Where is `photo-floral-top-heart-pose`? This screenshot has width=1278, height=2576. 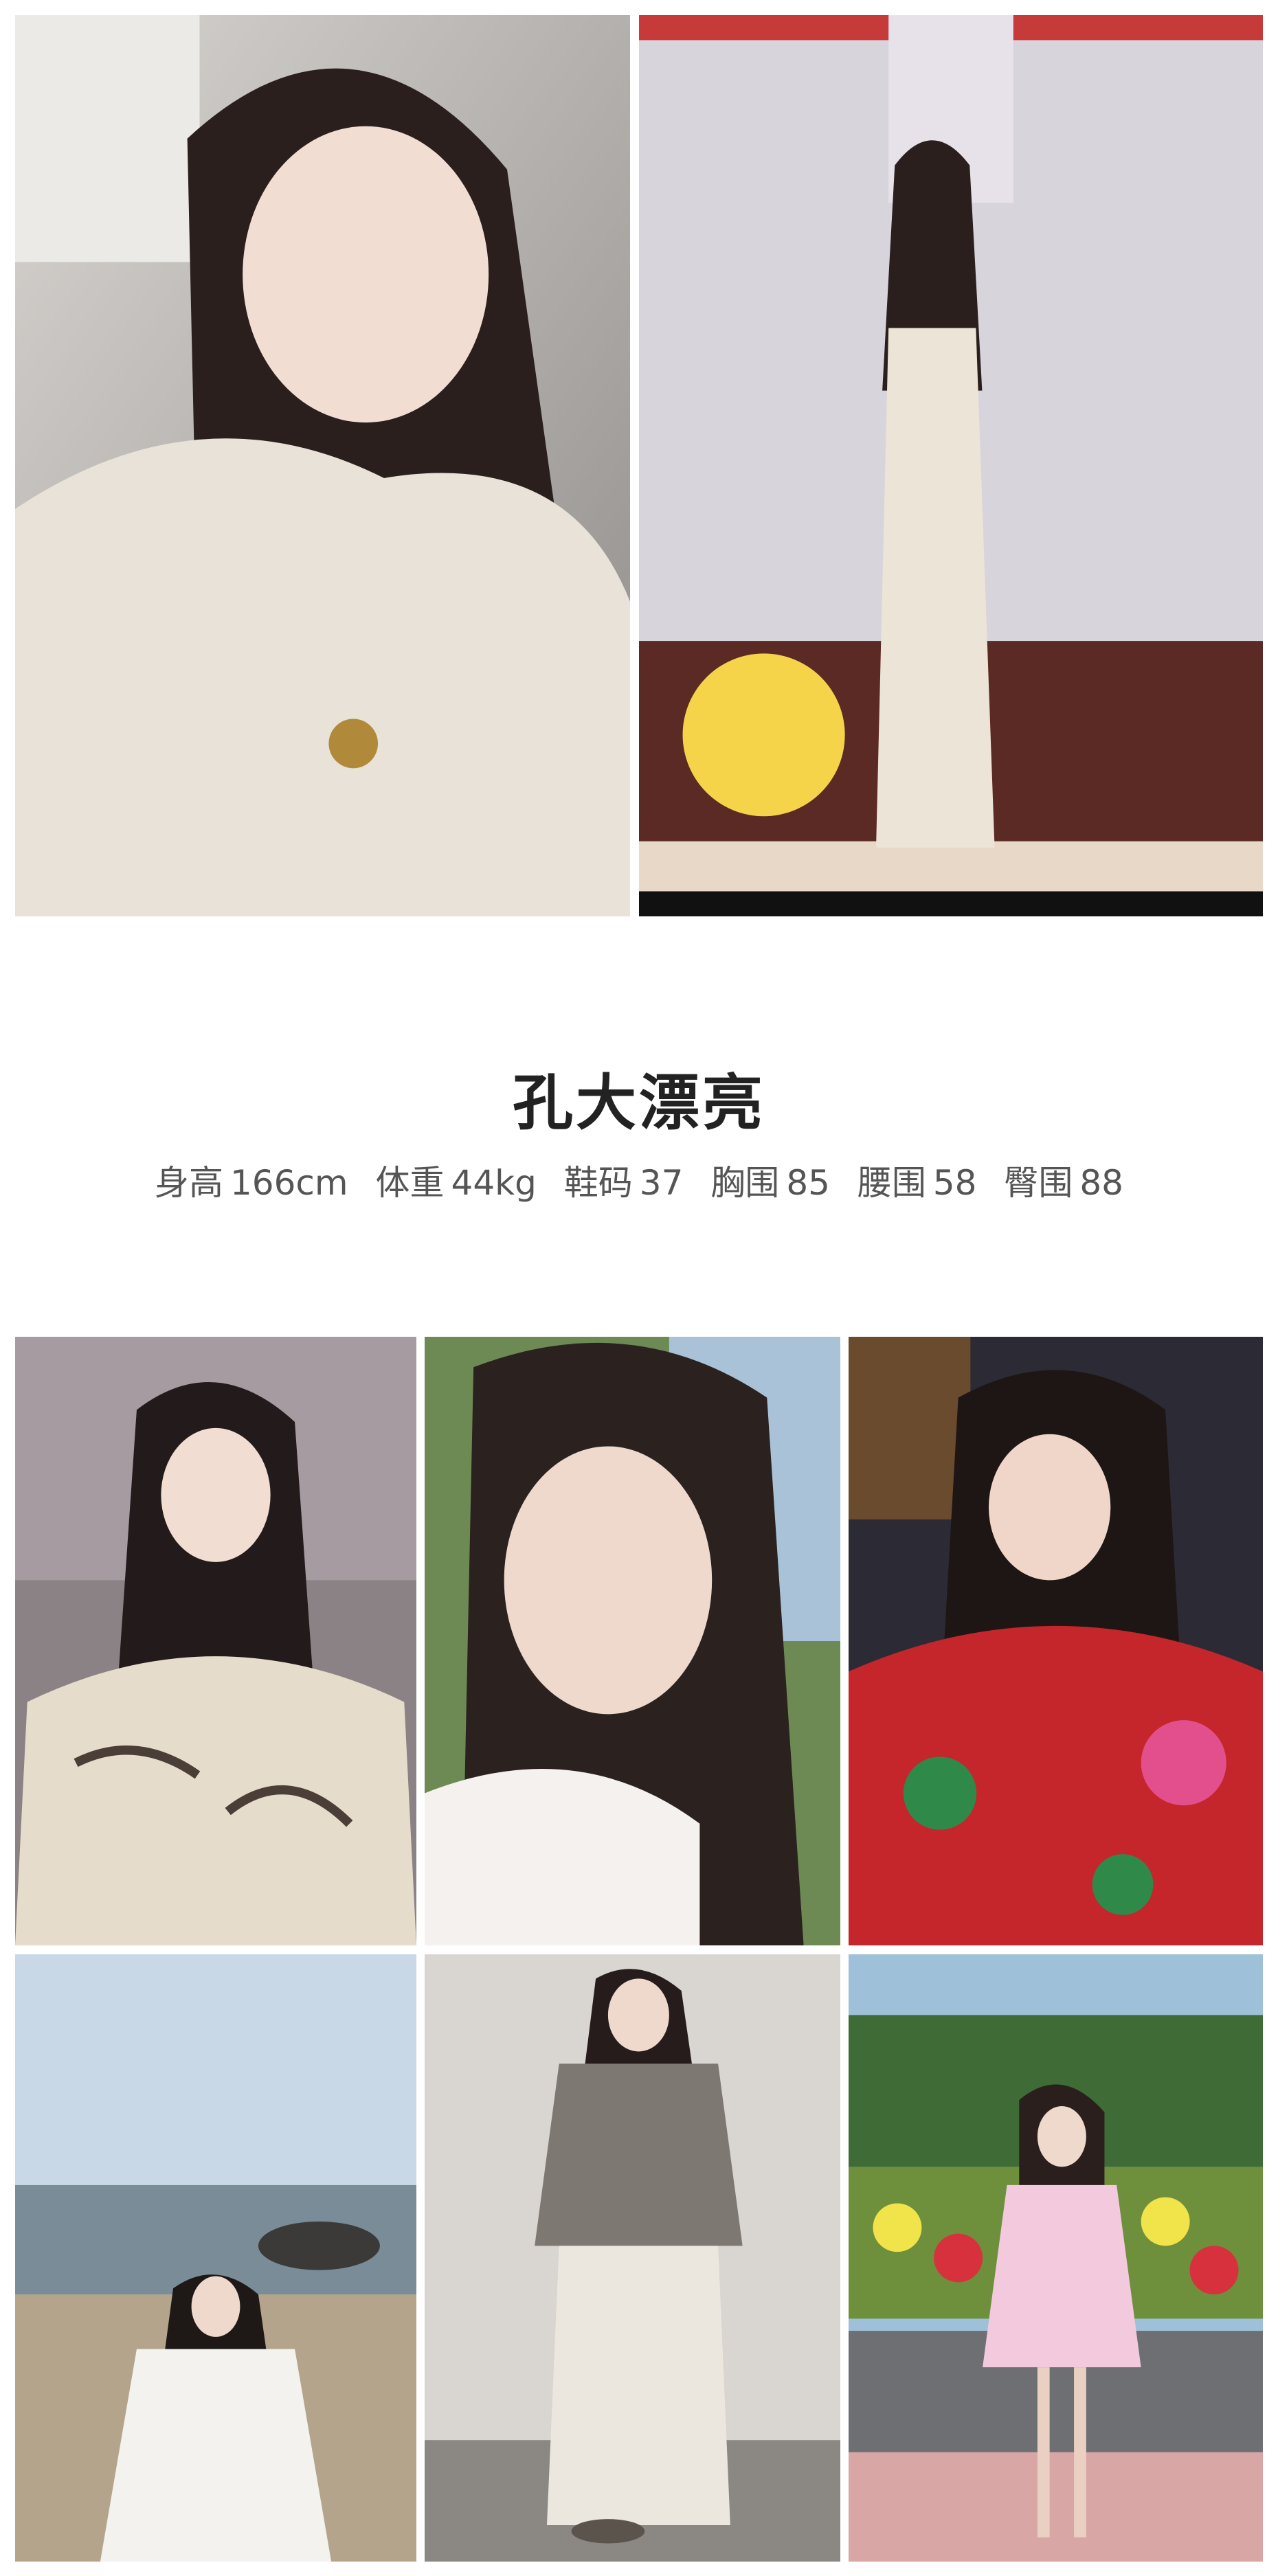 photo-floral-top-heart-pose is located at coordinates (215, 1641).